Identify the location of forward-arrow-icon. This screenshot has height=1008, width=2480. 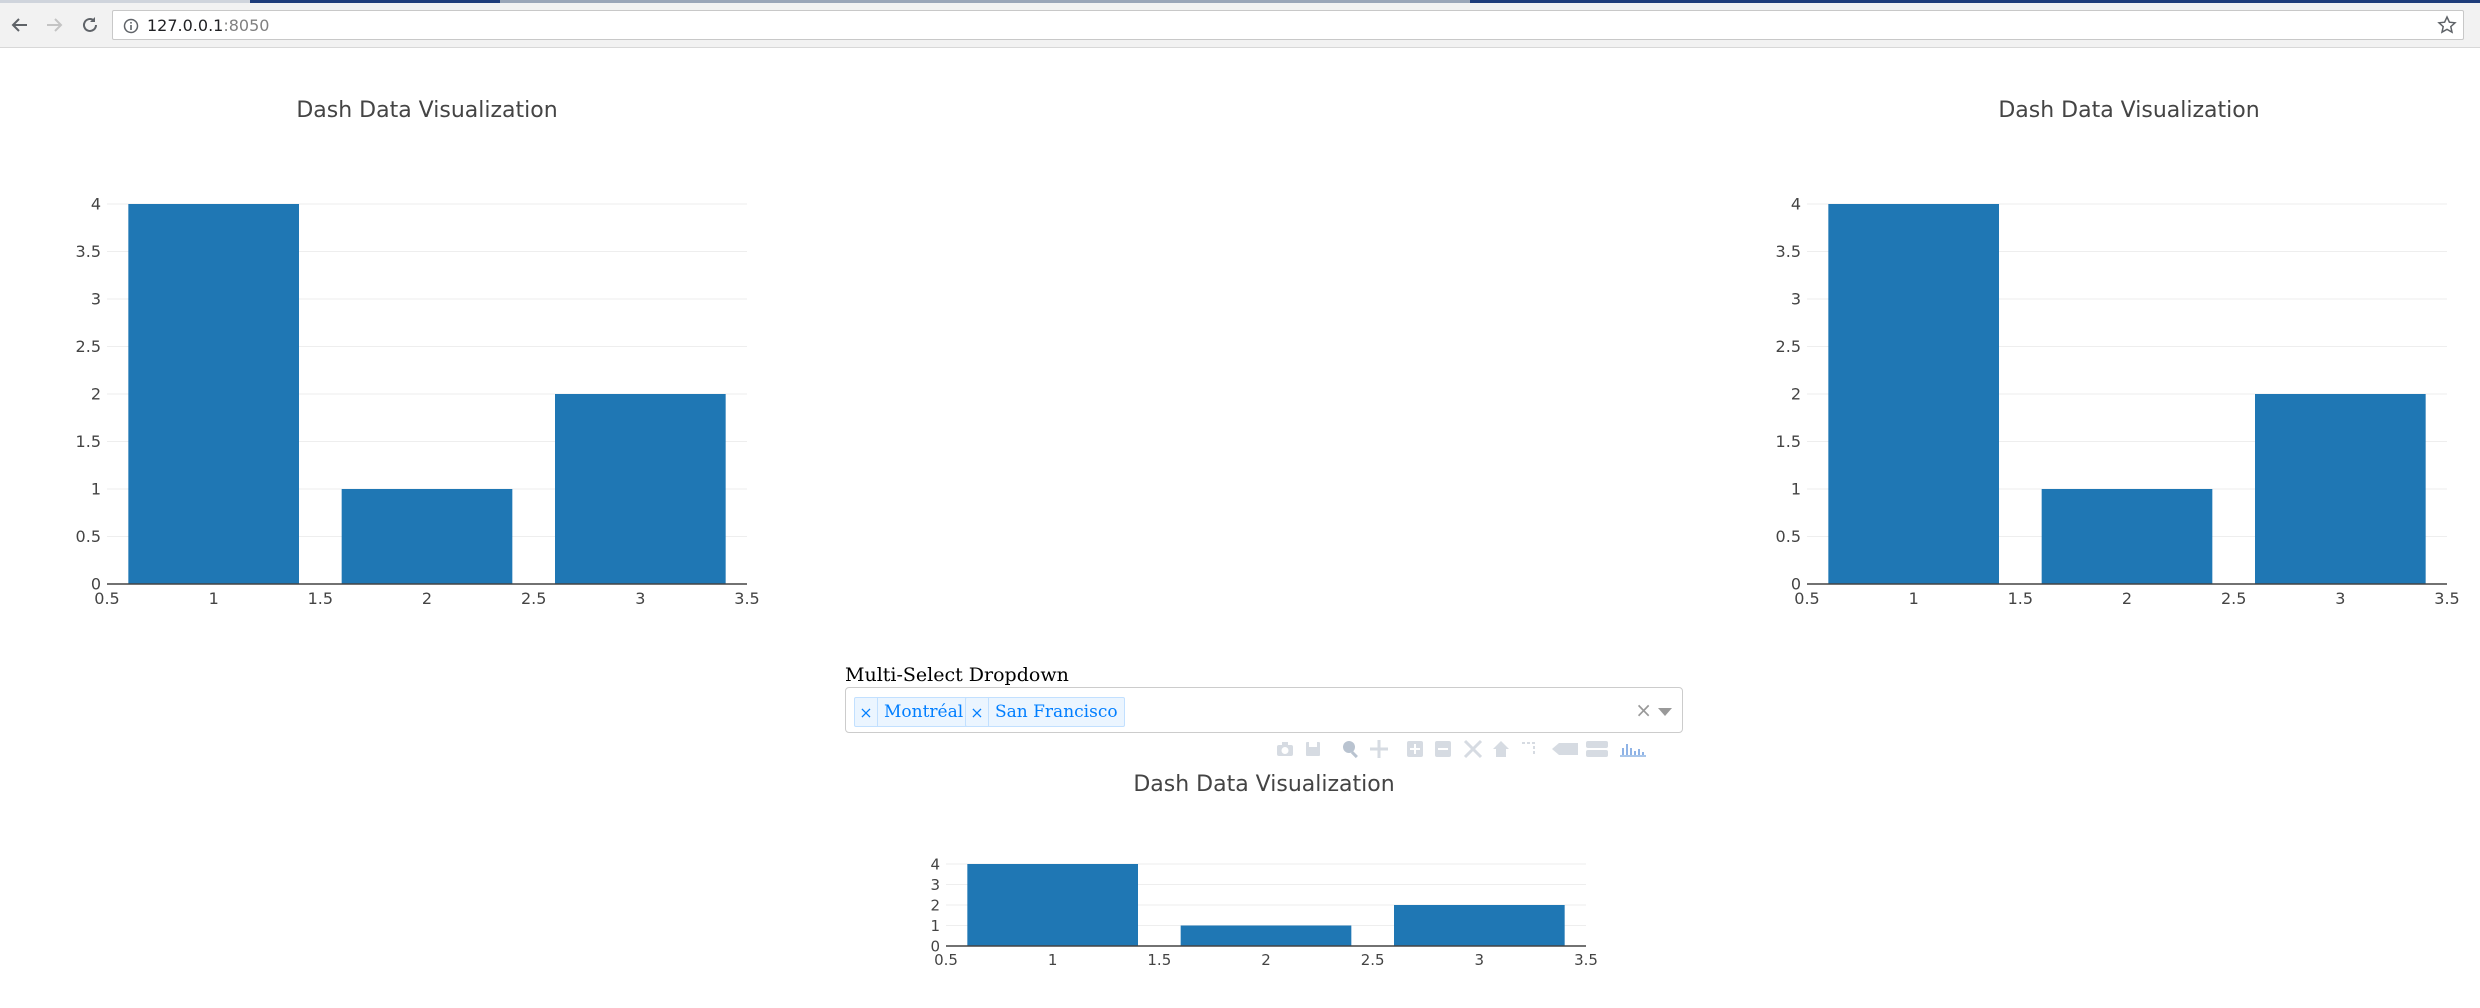
(55, 25).